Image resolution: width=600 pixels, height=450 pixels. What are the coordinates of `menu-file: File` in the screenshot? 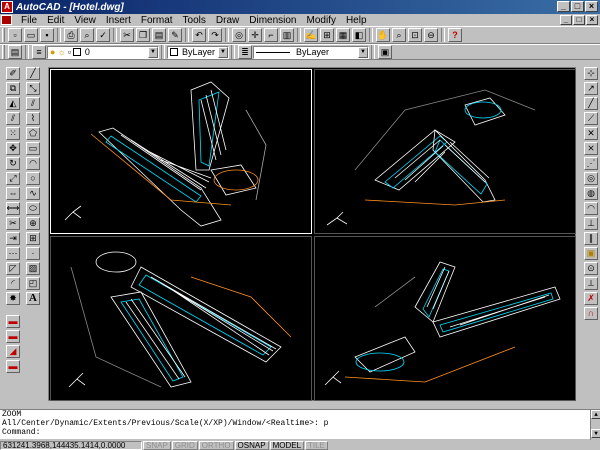 It's located at (29, 20).